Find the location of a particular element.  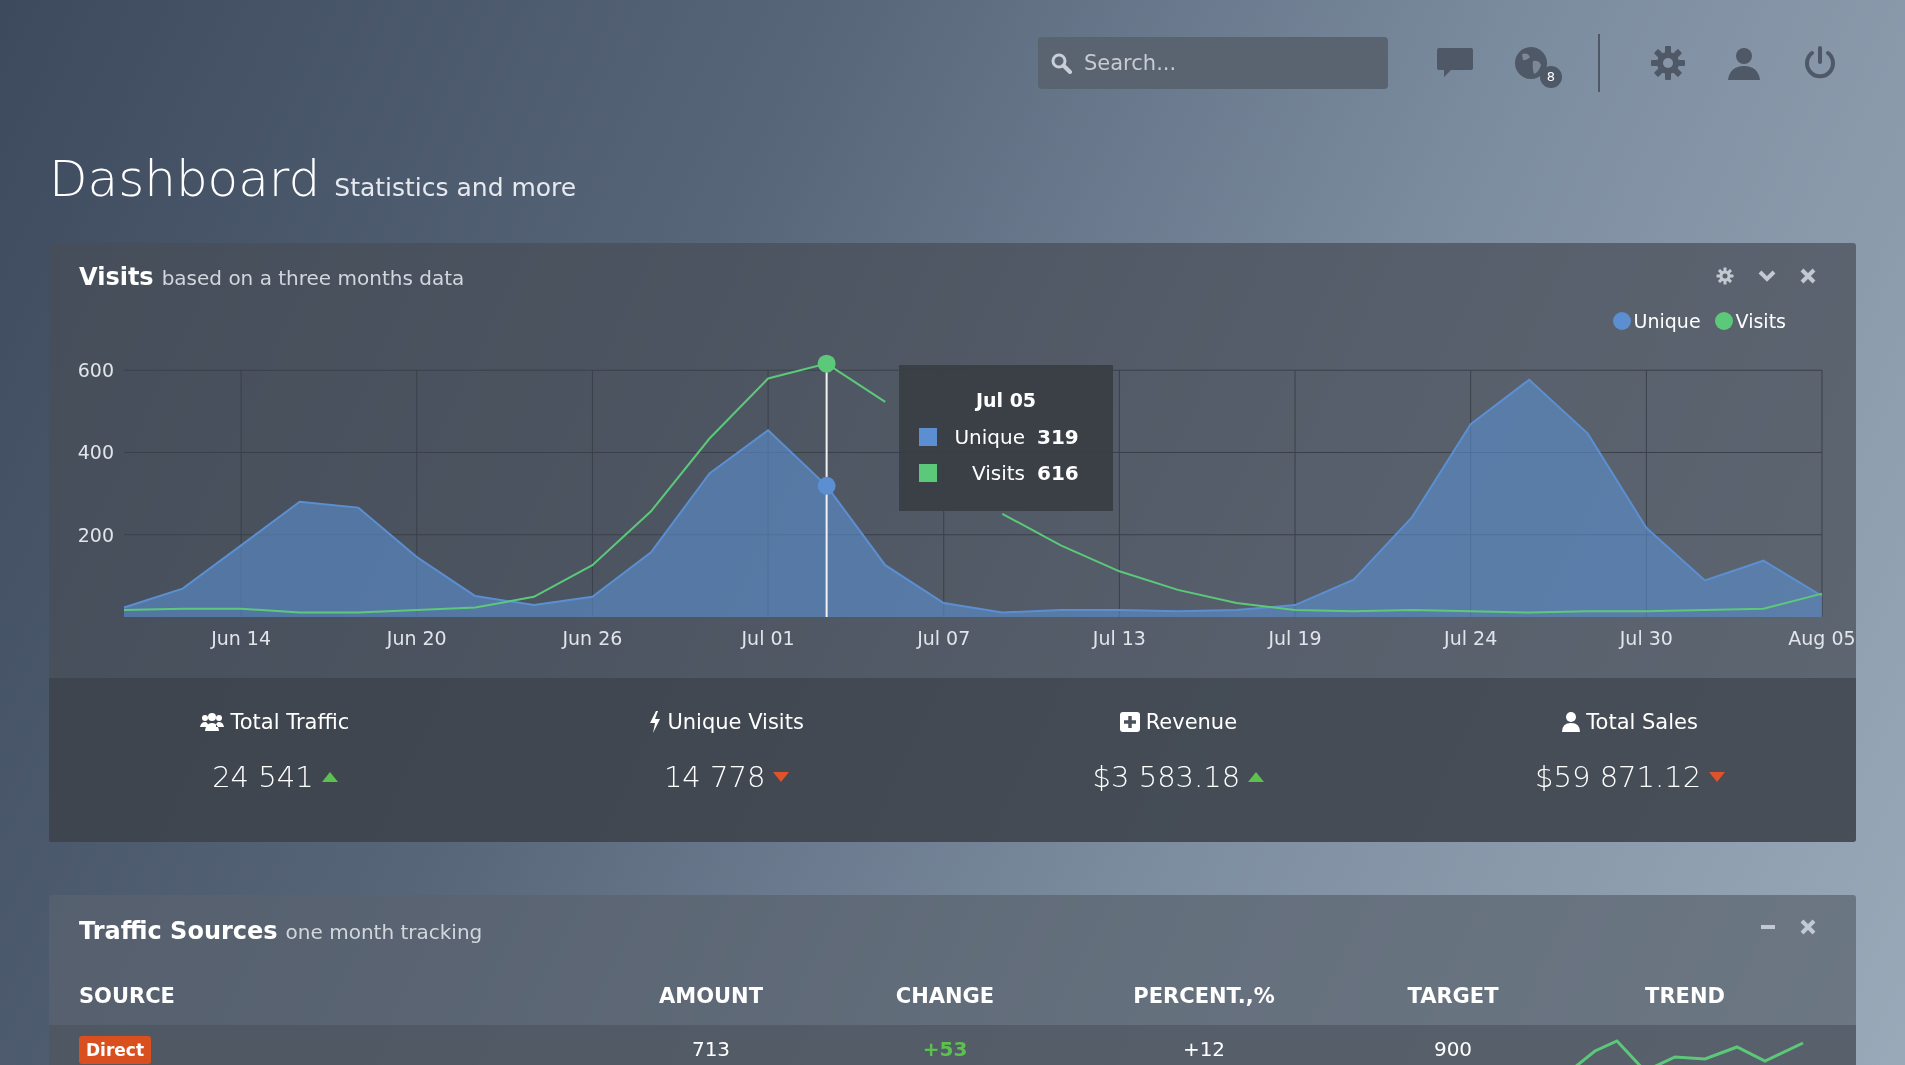

axis-label: Jul 01 is located at coordinates (768, 638).